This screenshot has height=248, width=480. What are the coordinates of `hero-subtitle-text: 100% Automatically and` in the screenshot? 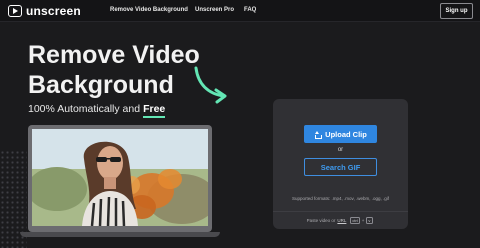 It's located at (84, 109).